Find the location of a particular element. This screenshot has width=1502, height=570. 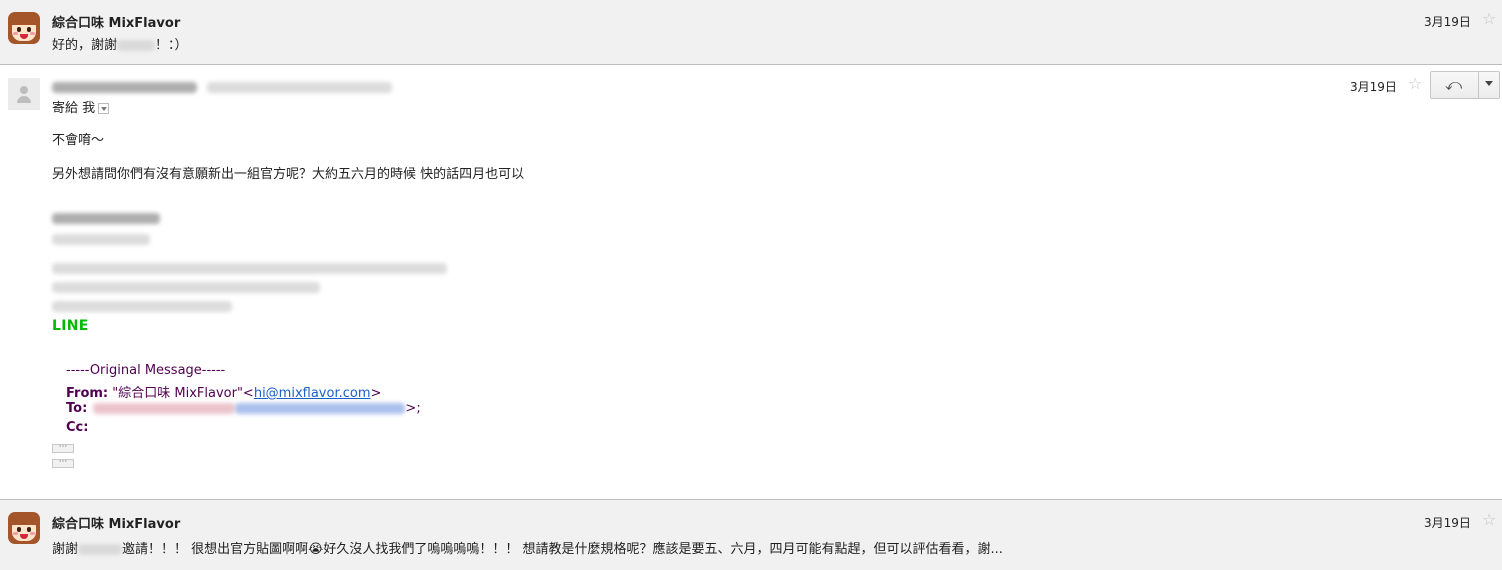

to-label: To: is located at coordinates (77, 408).